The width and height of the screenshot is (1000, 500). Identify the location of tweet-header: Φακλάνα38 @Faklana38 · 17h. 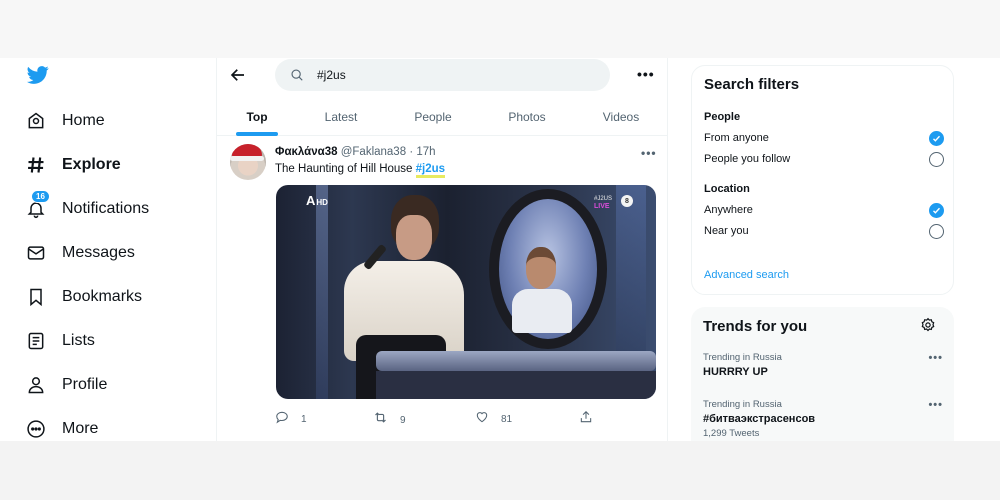
(355, 152).